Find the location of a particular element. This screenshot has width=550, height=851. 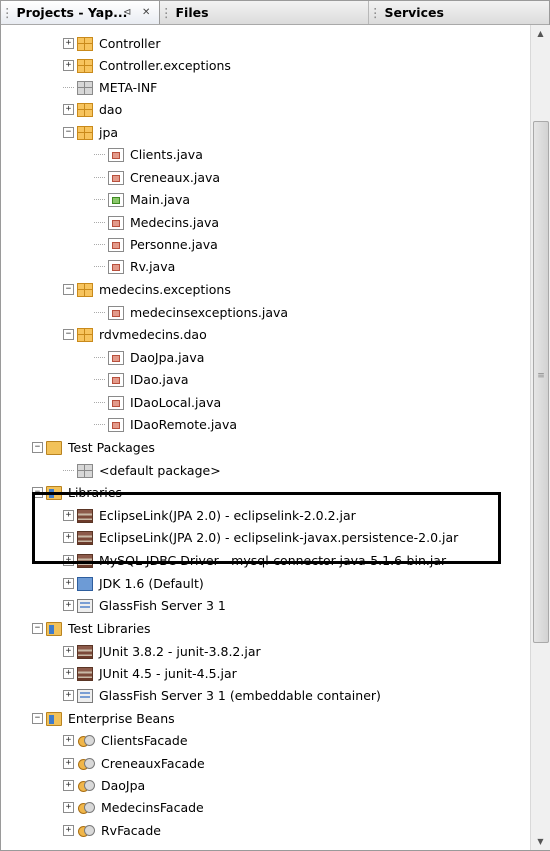

tree-node-label: Main.java is located at coordinates (160, 199).